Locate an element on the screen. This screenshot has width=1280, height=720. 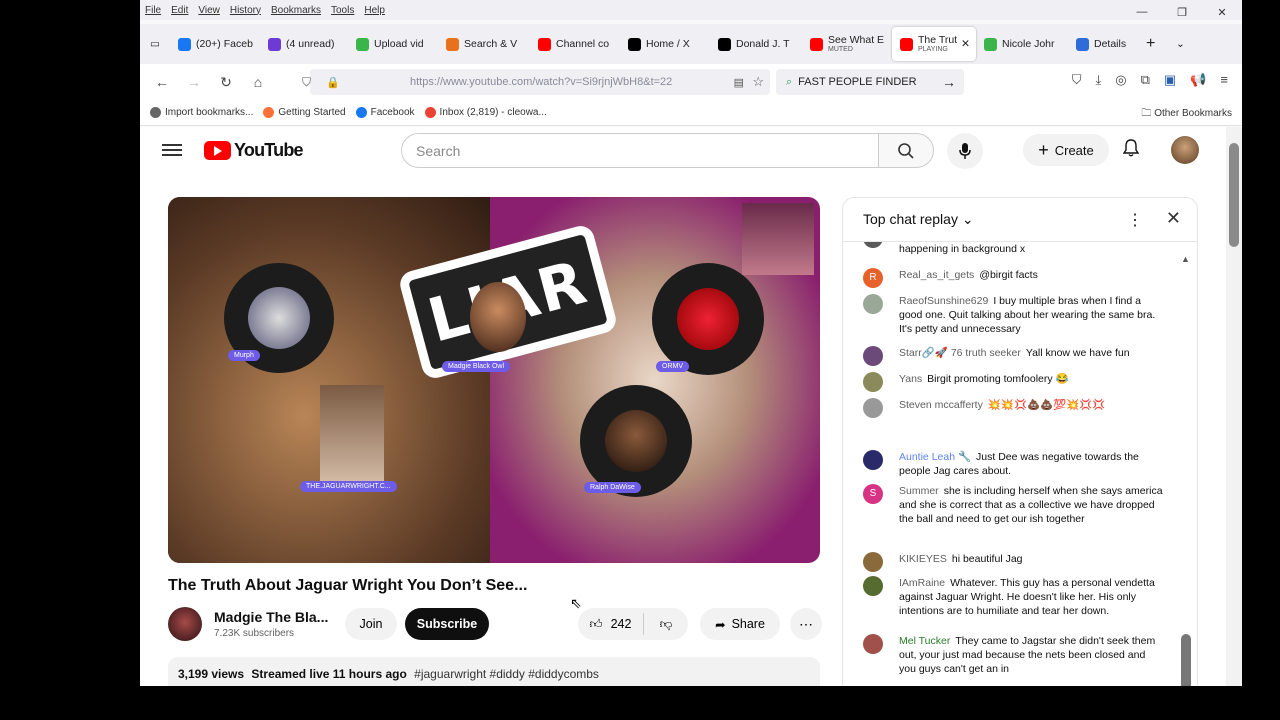
chat-author-name: Yans is located at coordinates (910, 379).